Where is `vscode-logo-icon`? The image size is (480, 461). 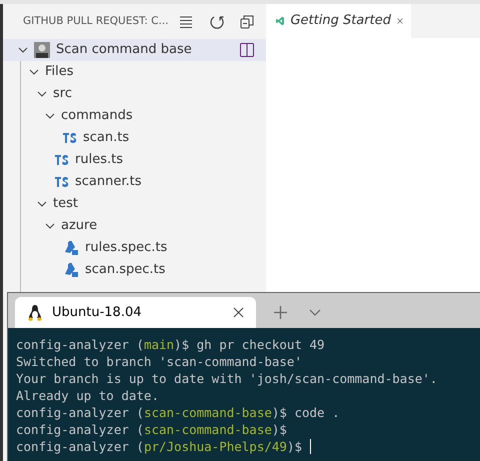 vscode-logo-icon is located at coordinates (280, 21).